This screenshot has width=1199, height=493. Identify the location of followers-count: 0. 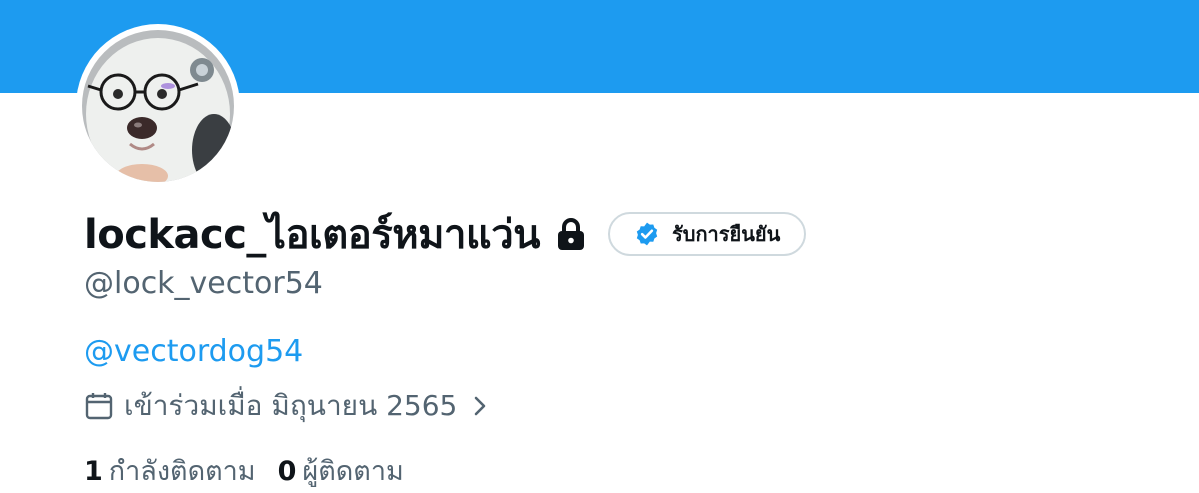
(287, 471).